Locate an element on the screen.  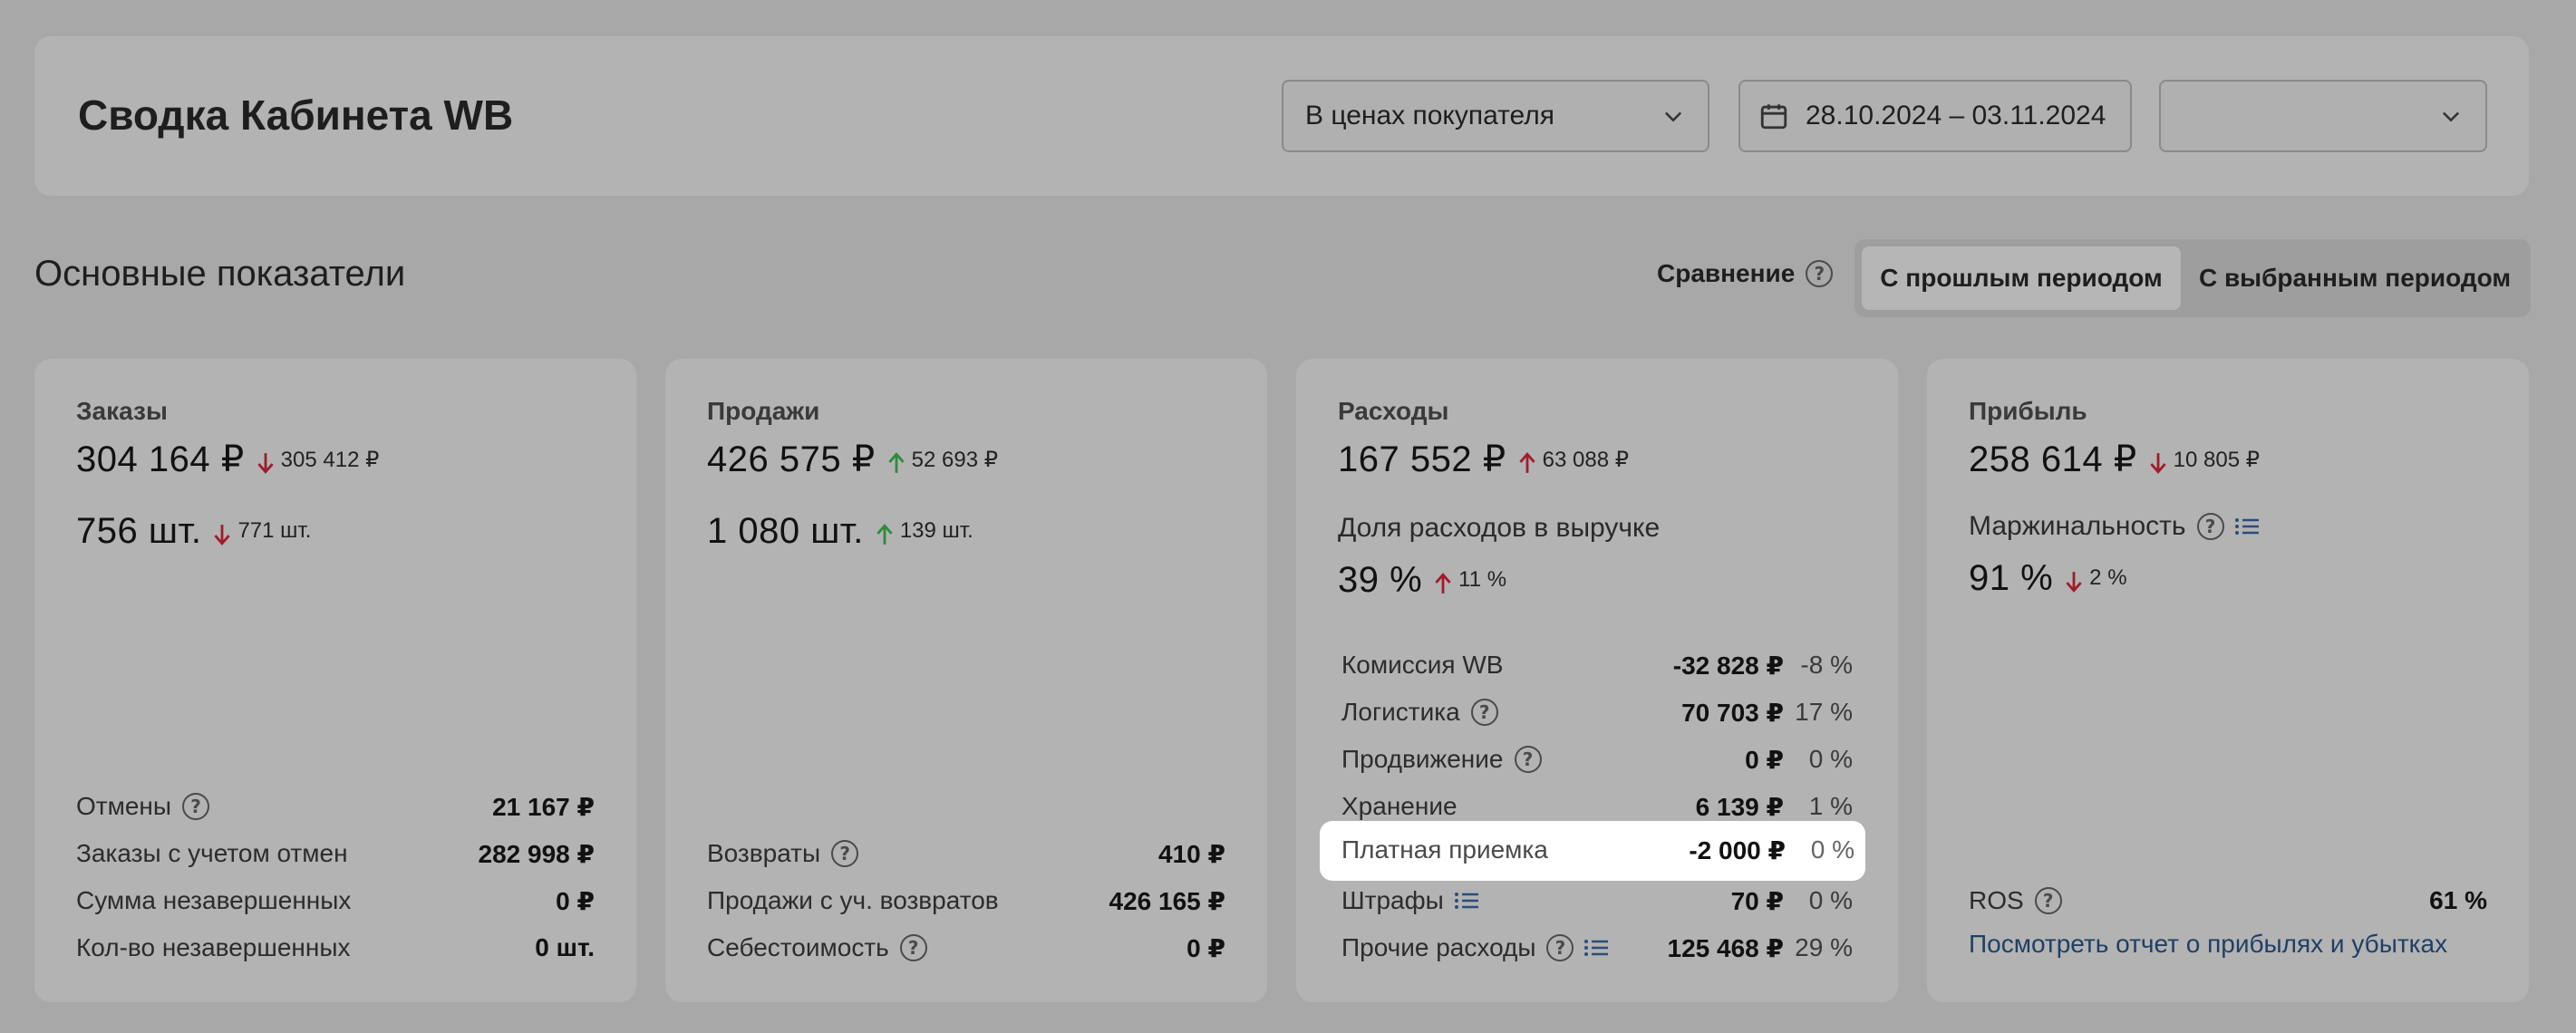
date-range-value: 28.10.2024 – 03.11.2024 is located at coordinates (1956, 115).